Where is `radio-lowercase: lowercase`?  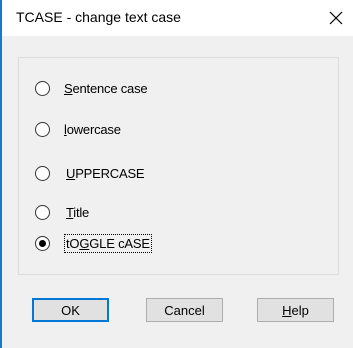 radio-lowercase: lowercase is located at coordinates (78, 129).